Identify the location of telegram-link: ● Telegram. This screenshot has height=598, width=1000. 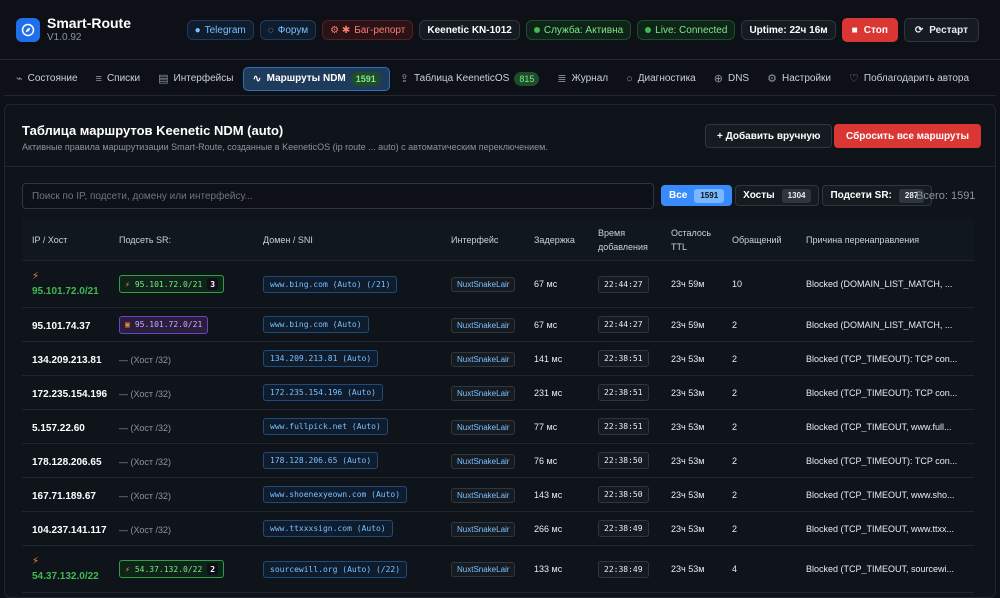
(220, 30).